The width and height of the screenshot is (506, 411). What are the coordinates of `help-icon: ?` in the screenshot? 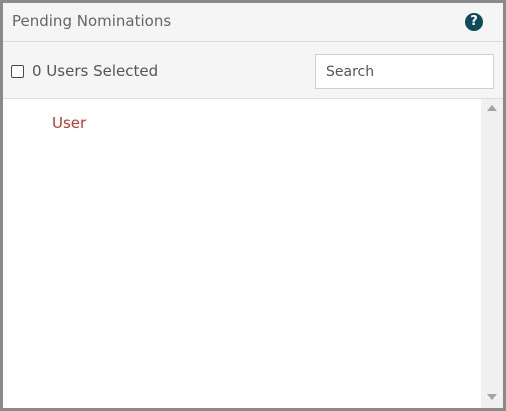 It's located at (474, 22).